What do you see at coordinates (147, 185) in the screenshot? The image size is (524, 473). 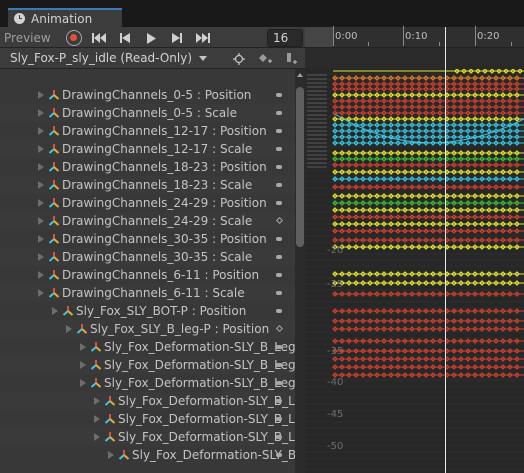 I see `property-row: DrawingChannels_18-23 : Scale` at bounding box center [147, 185].